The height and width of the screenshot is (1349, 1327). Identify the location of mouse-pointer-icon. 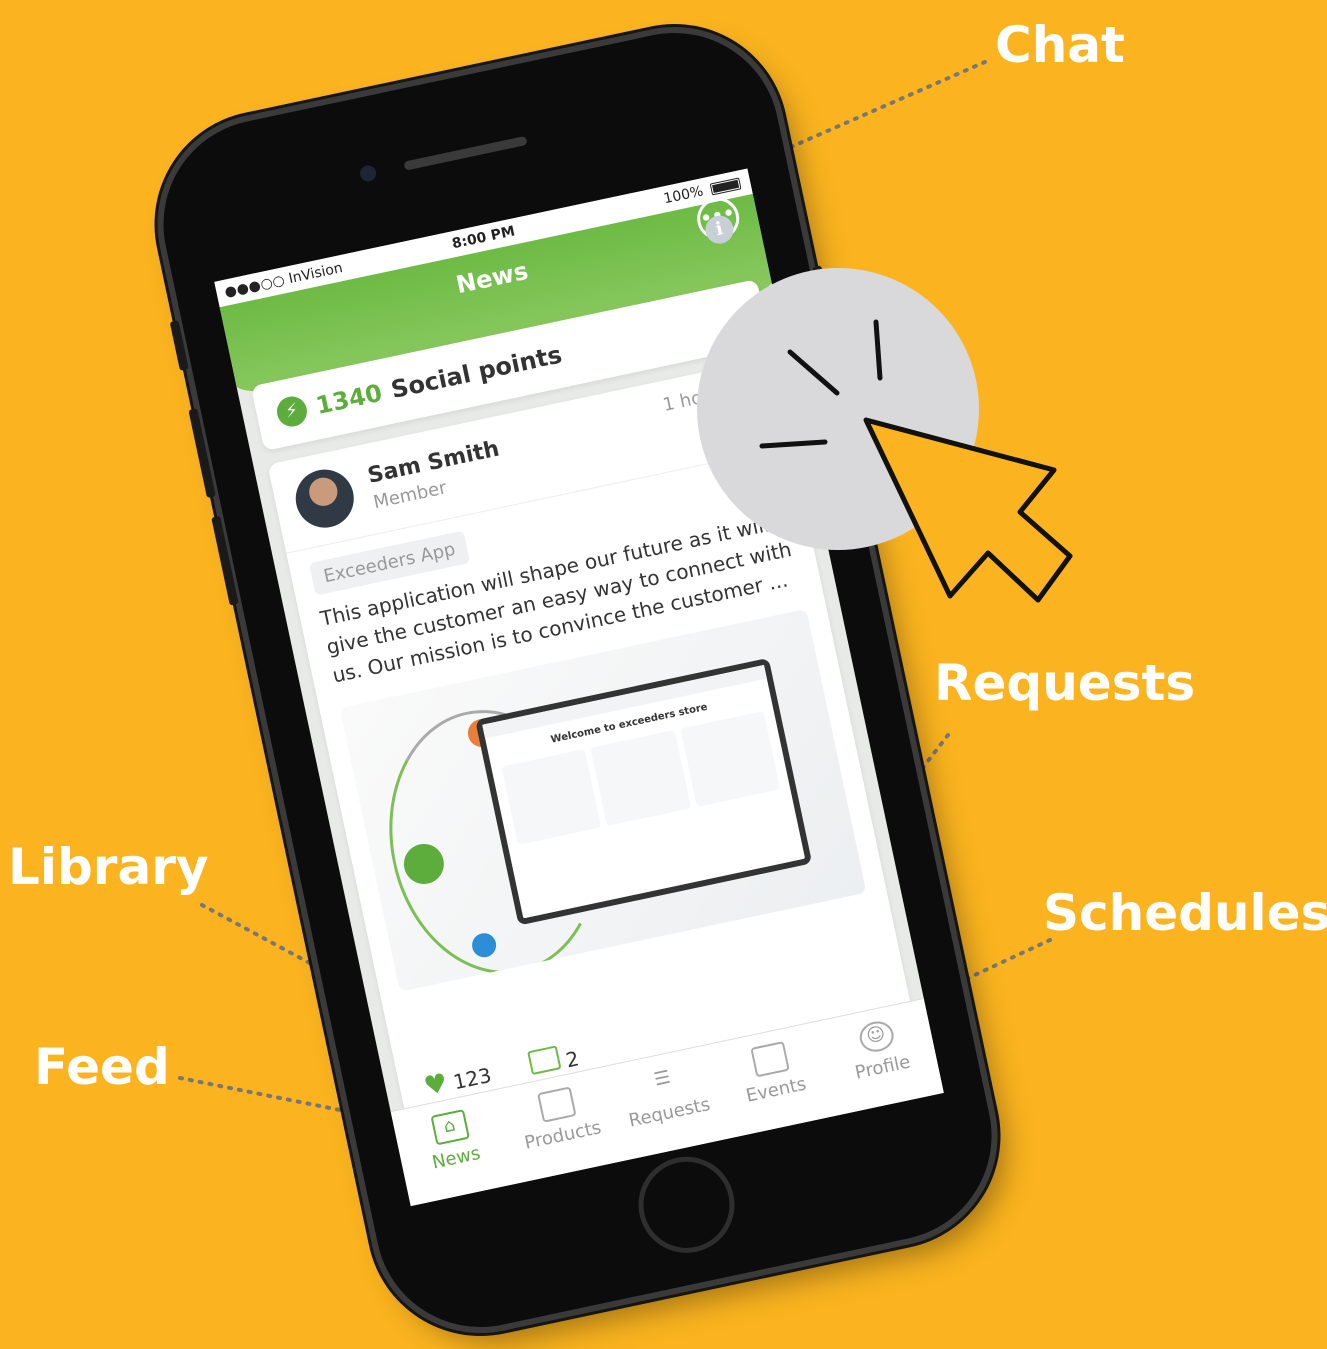
(968, 510).